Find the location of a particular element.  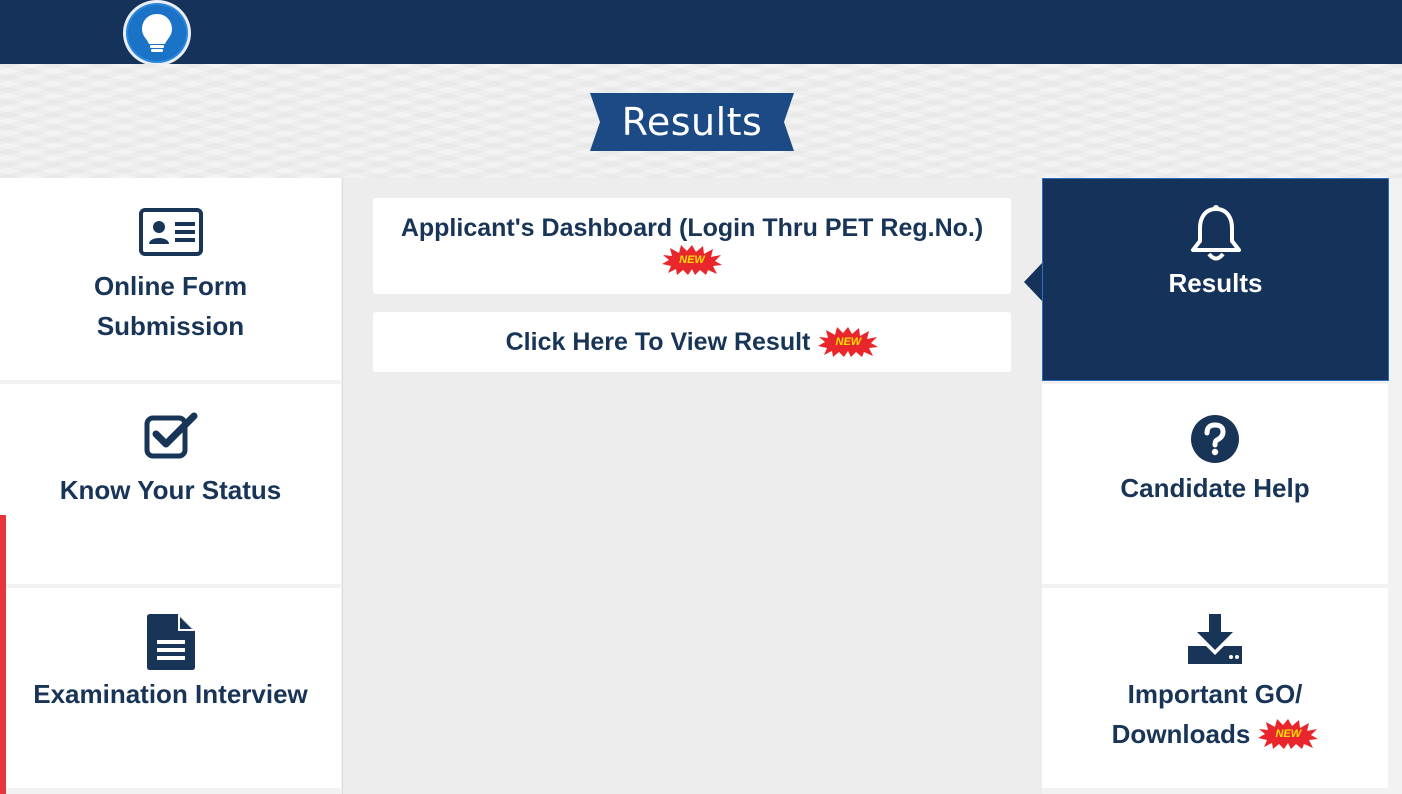

view-result-link: Click Here To View Result NEW is located at coordinates (692, 342).